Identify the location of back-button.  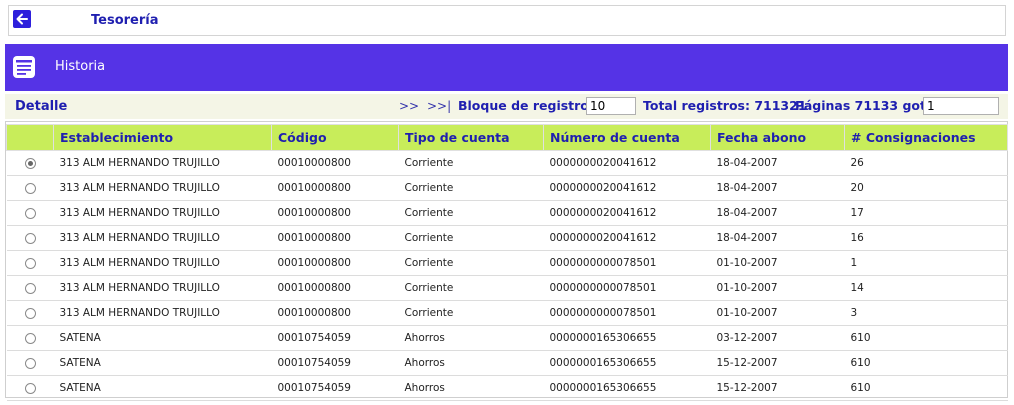
(22, 19).